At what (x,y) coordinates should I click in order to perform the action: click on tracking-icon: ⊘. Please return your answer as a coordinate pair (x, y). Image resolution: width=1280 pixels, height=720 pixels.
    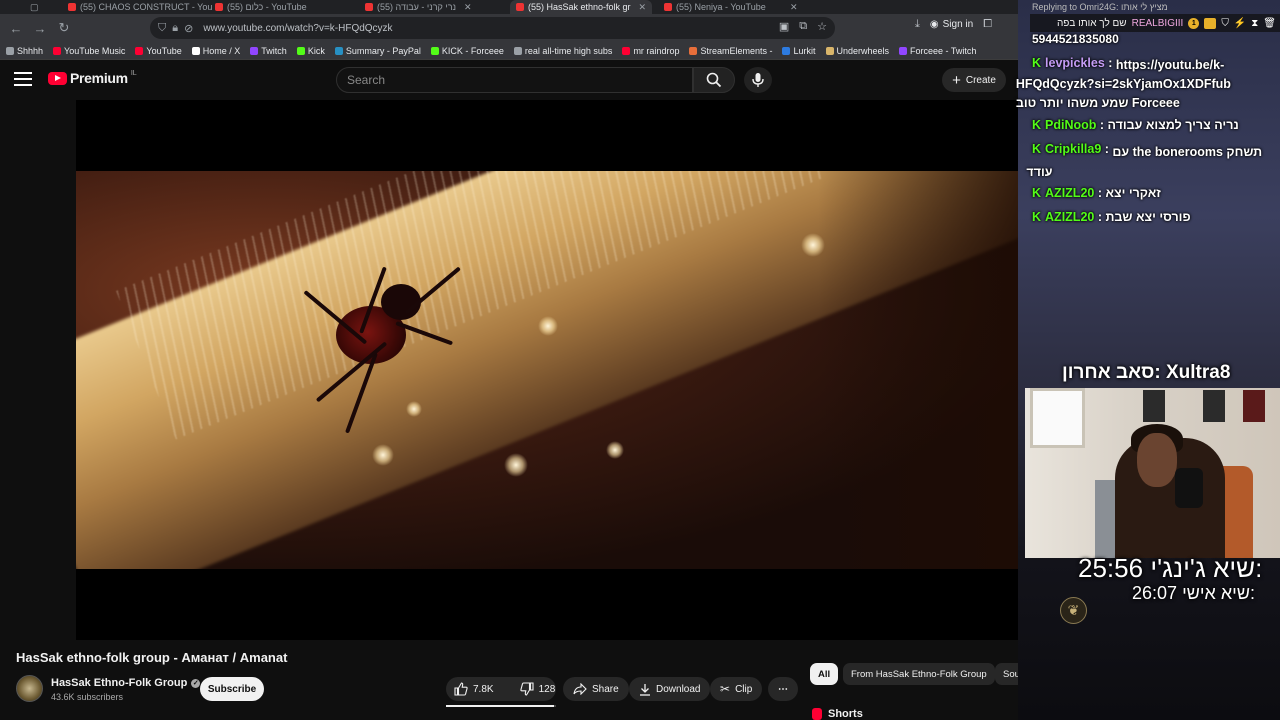
    Looking at the image, I should click on (189, 28).